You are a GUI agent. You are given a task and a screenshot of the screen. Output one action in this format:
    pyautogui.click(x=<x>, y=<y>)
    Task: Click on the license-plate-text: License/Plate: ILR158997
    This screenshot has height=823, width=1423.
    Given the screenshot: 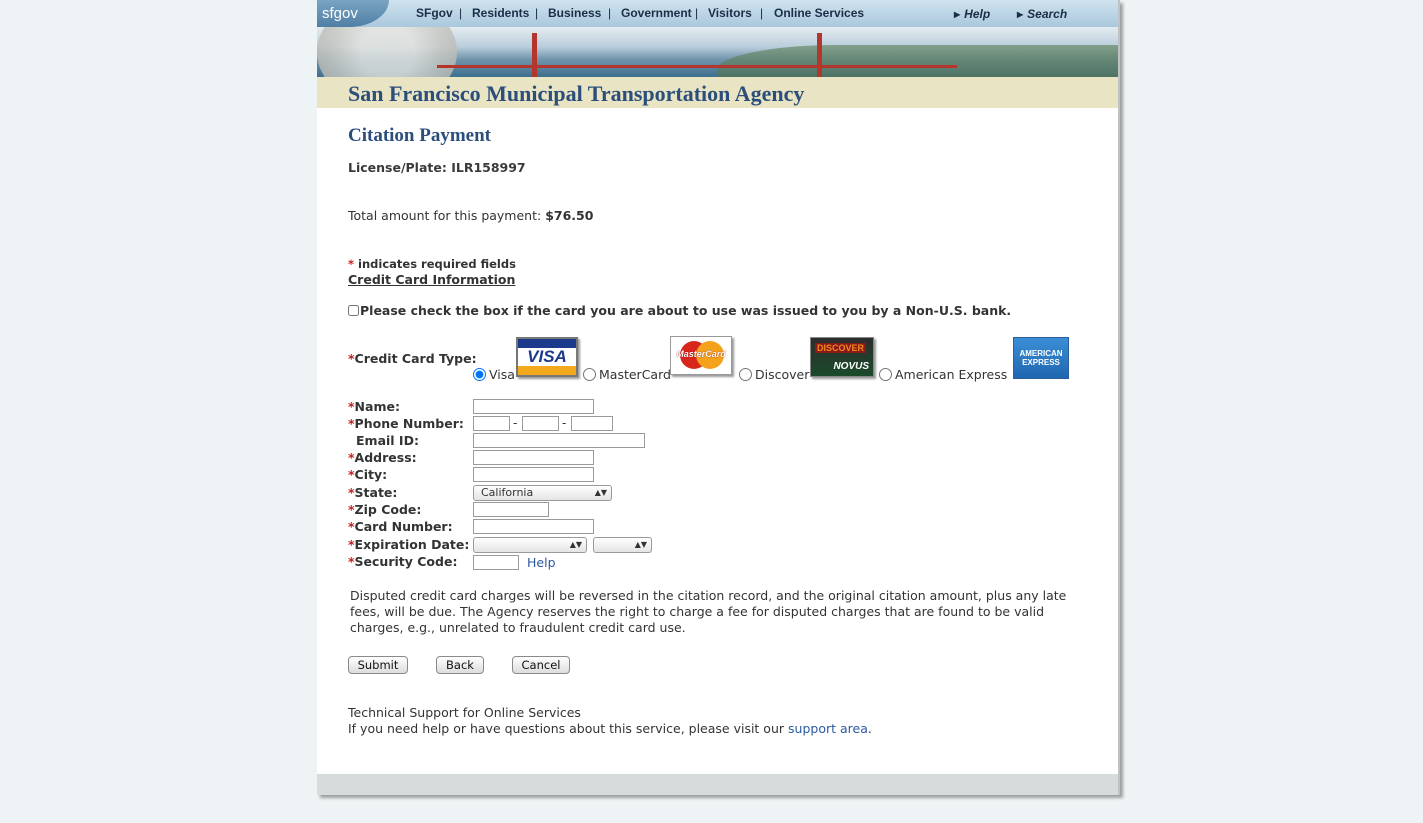 What is the action you would take?
    pyautogui.click(x=437, y=167)
    